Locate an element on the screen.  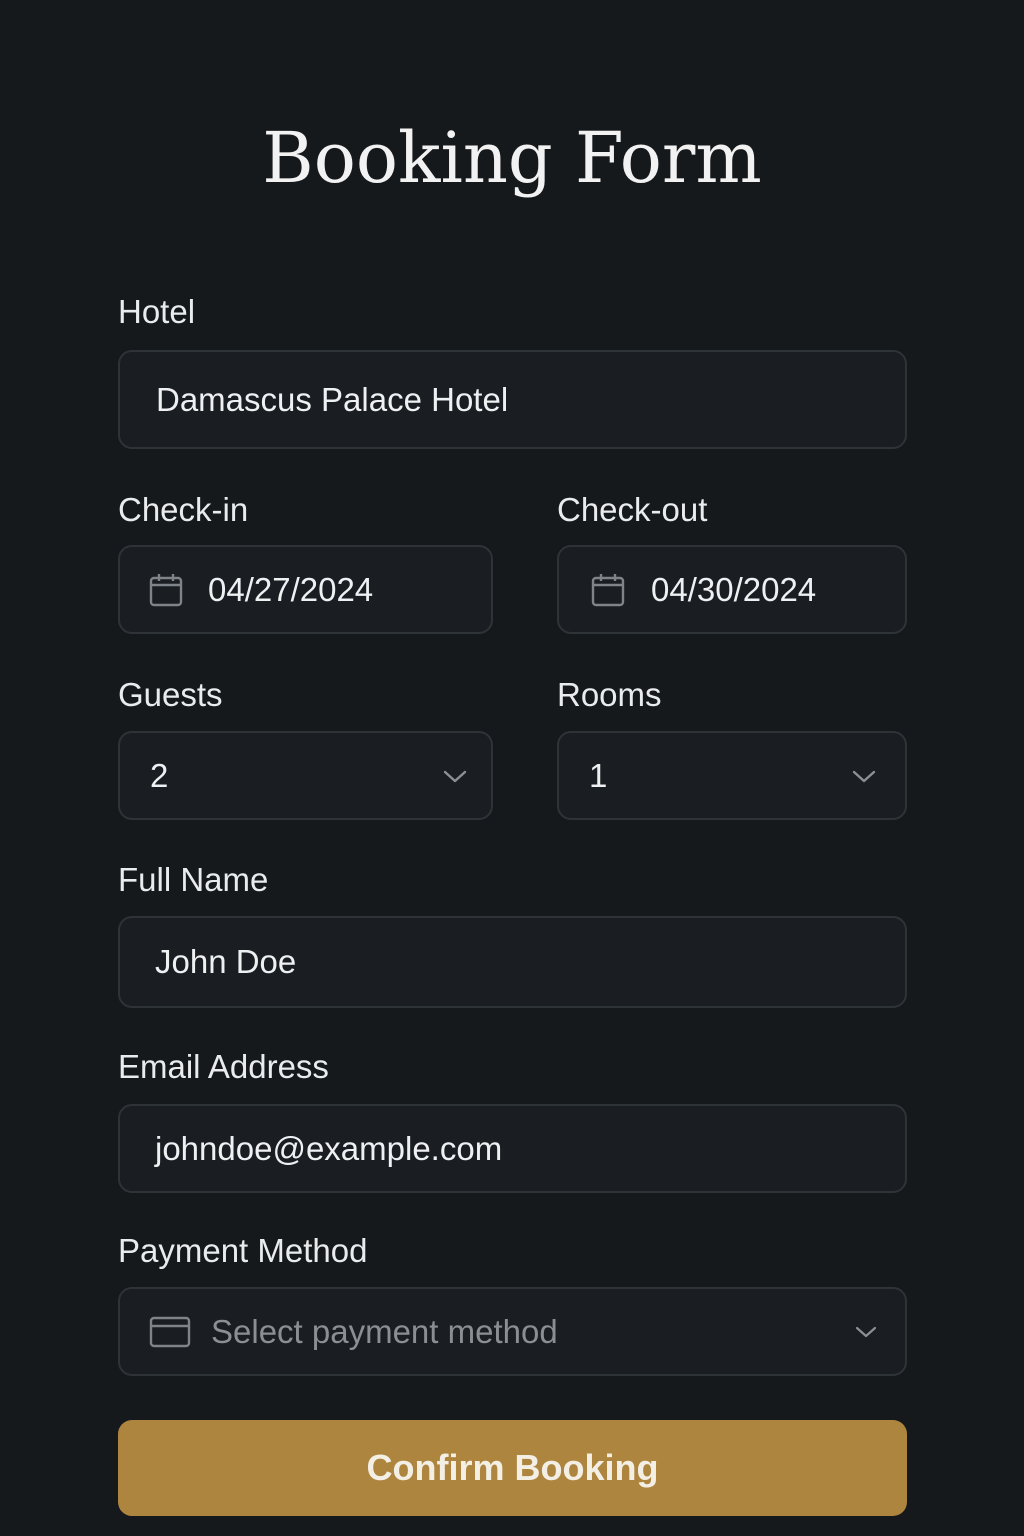
rooms-value: 1 is located at coordinates (598, 775).